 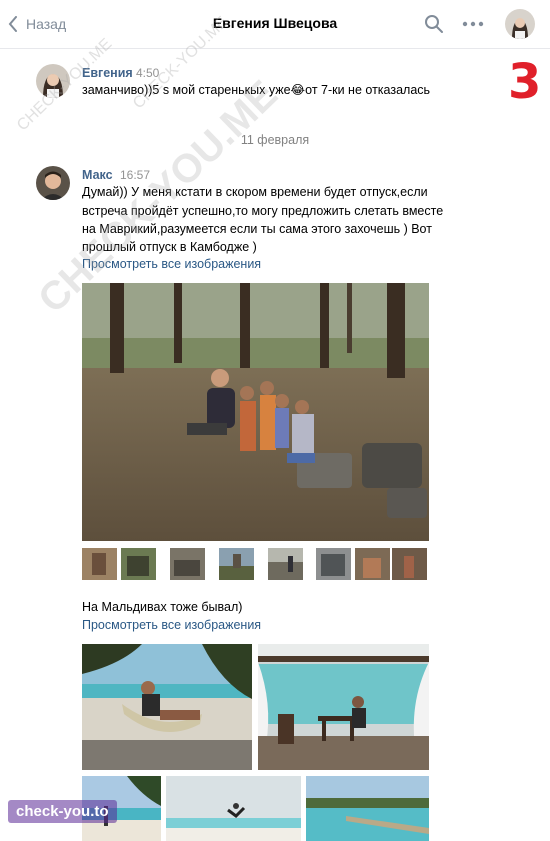 What do you see at coordinates (275, 24) in the screenshot?
I see `chat-header: Назад Евгения Швецова` at bounding box center [275, 24].